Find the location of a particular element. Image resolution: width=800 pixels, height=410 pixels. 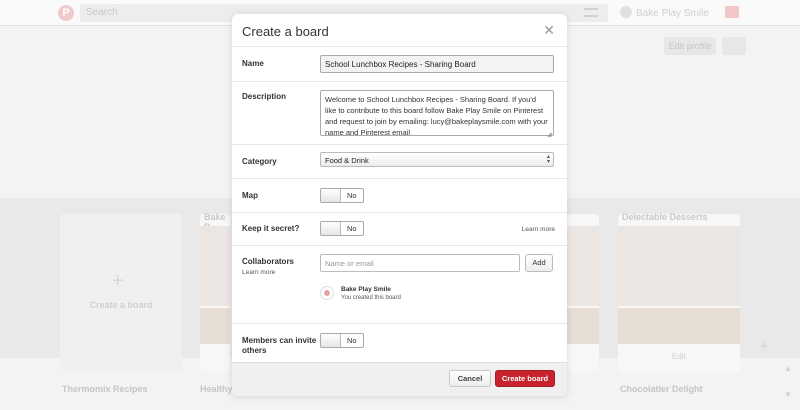

background-search-placeholder: Search is located at coordinates (102, 12).